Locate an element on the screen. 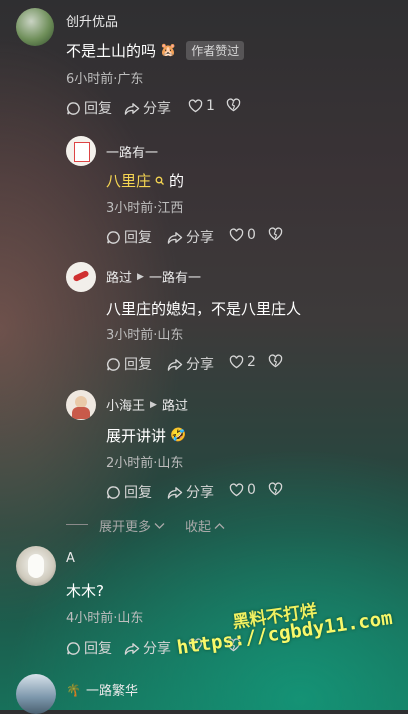 Image resolution: width=408 pixels, height=714 pixels. like-count: 1 is located at coordinates (210, 106).